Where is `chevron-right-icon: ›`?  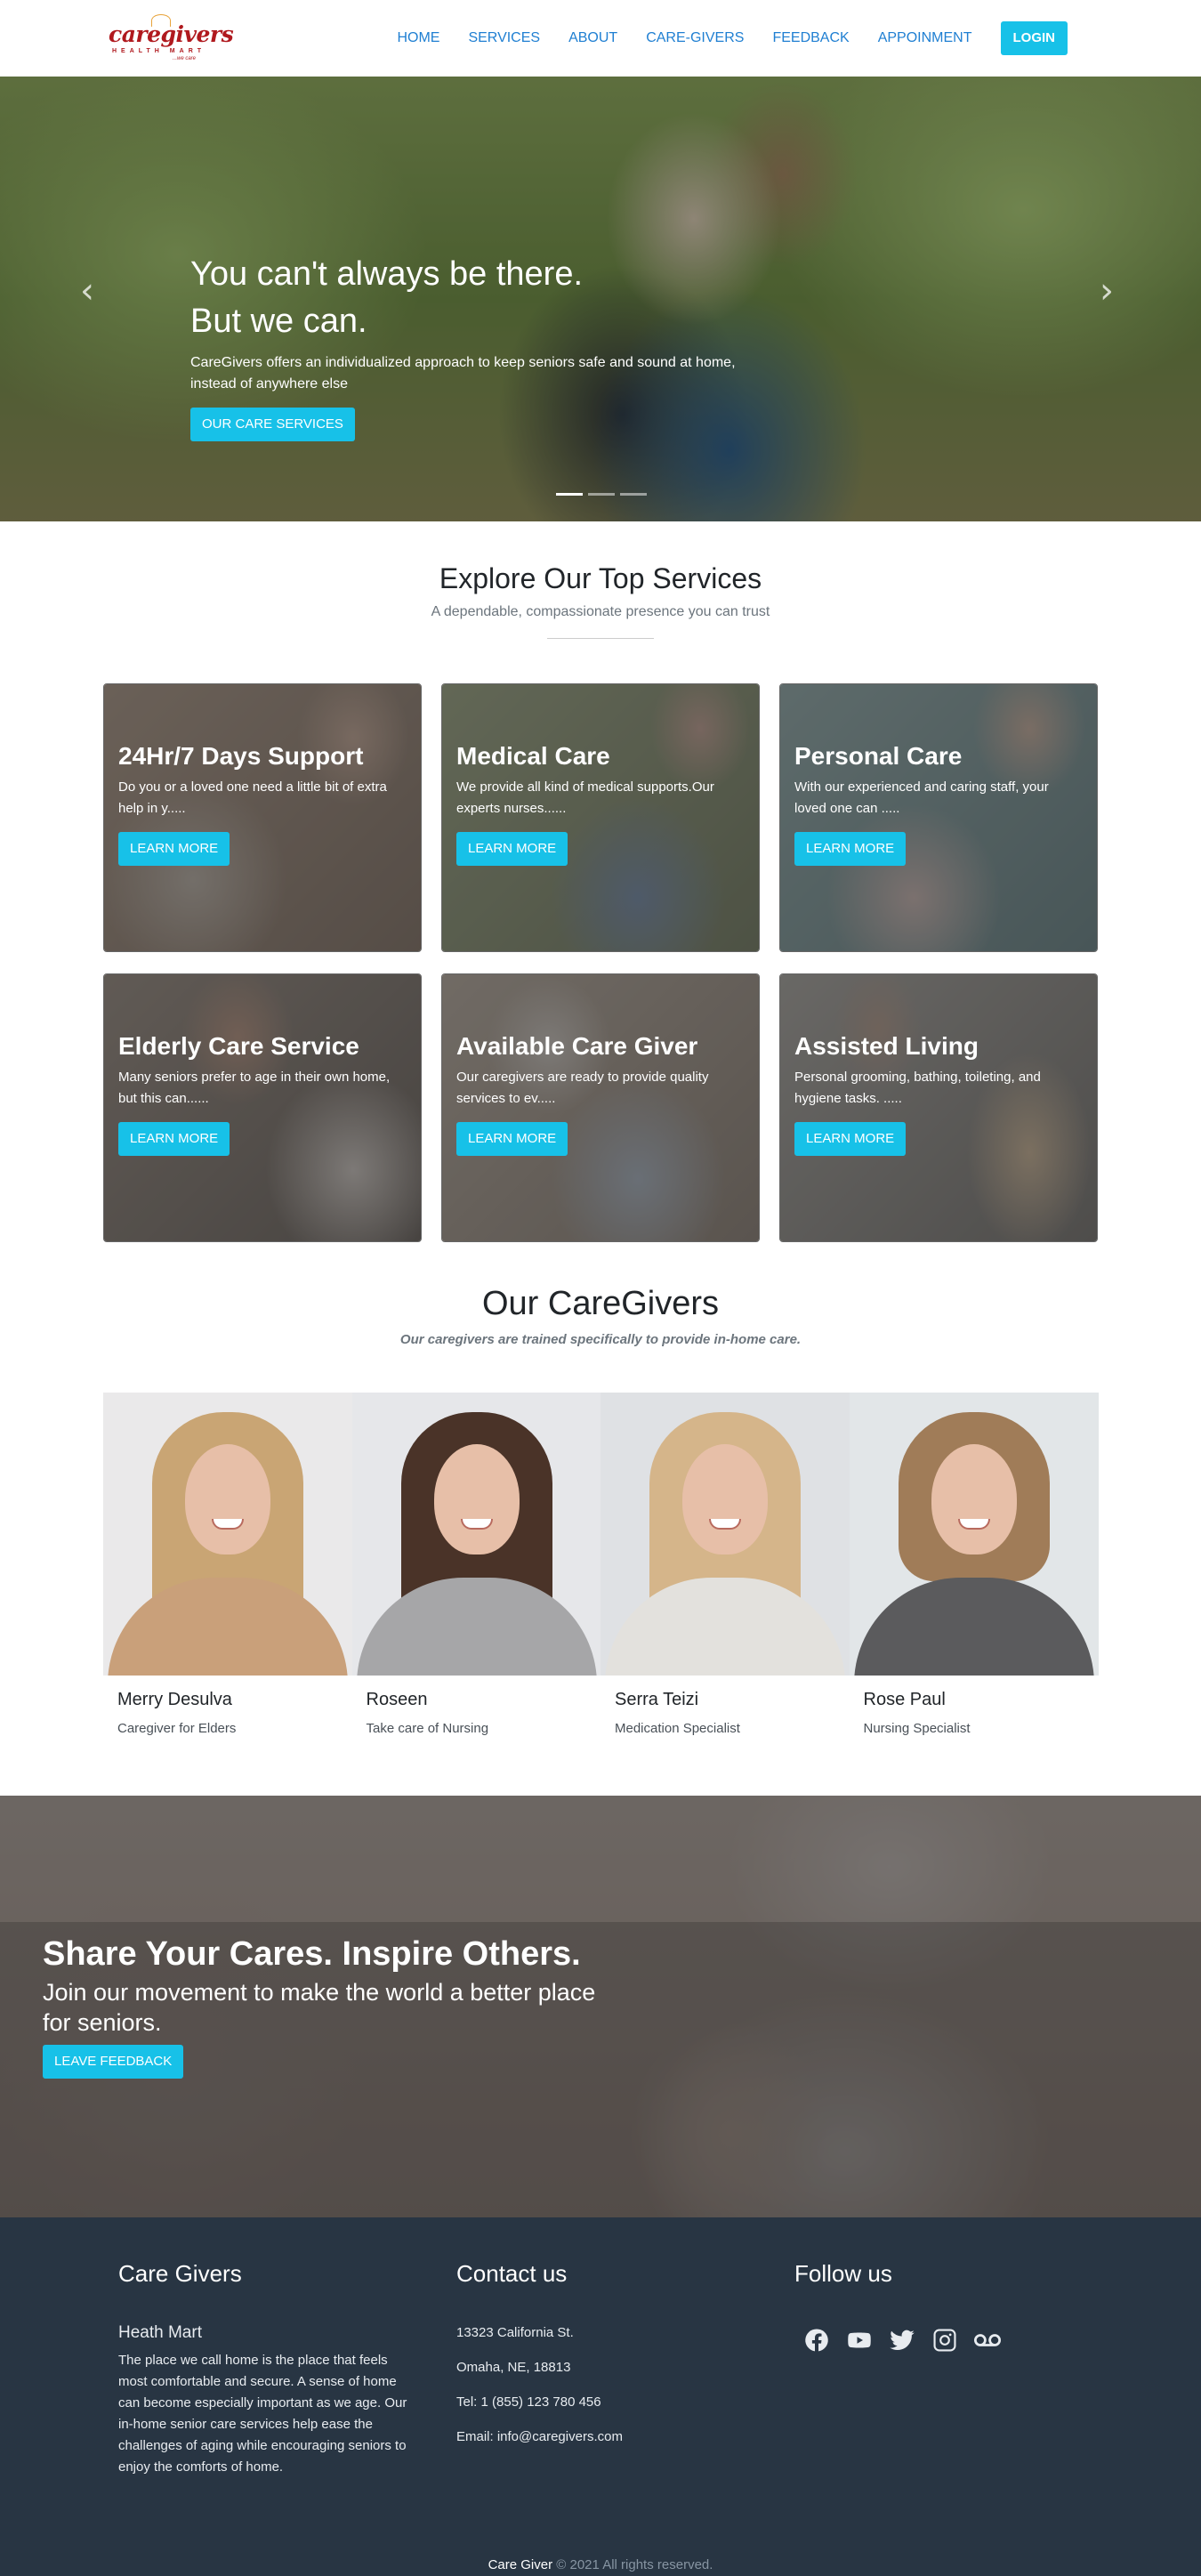 chevron-right-icon: › is located at coordinates (1113, 291).